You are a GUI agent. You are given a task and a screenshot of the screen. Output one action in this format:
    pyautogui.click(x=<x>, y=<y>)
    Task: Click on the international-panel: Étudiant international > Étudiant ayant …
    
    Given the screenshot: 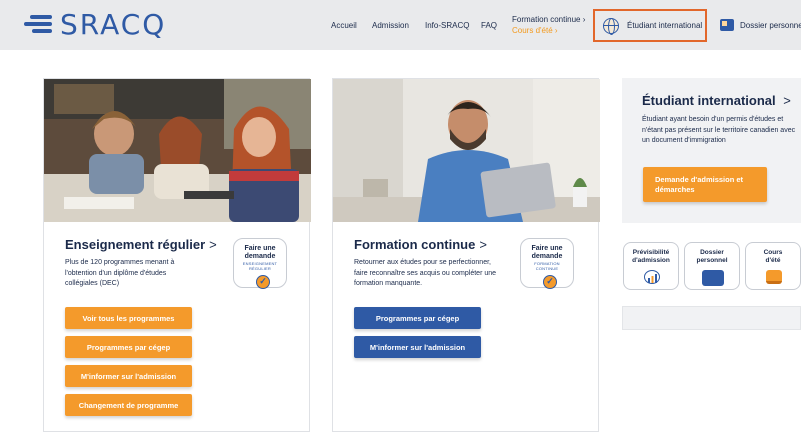 What is the action you would take?
    pyautogui.click(x=711, y=150)
    